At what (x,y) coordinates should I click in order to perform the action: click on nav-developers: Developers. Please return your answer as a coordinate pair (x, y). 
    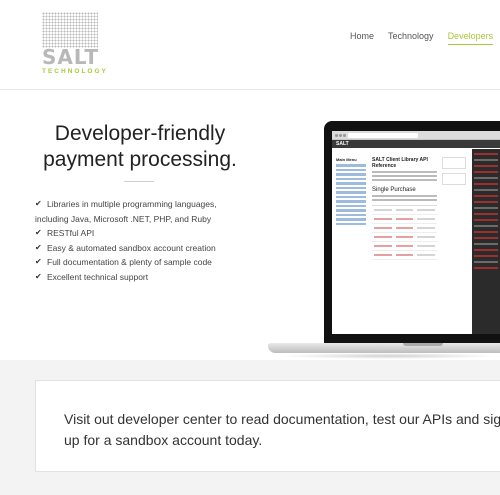
    Looking at the image, I should click on (470, 38).